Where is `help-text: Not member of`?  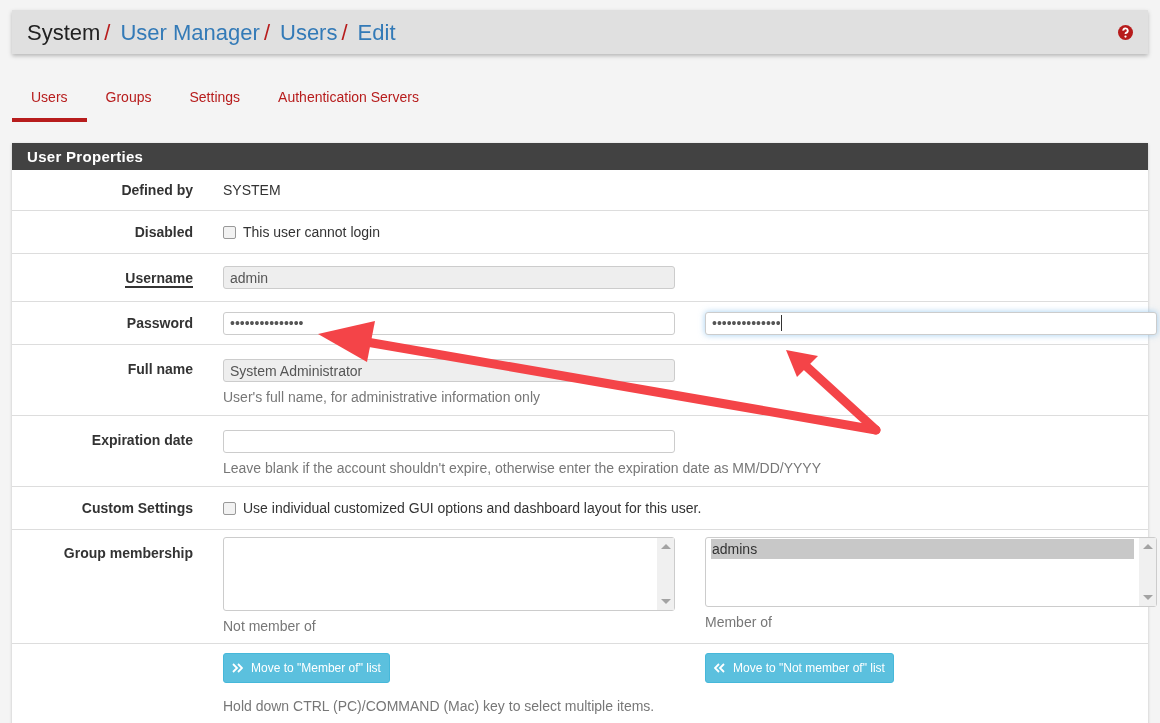
help-text: Not member of is located at coordinates (269, 626).